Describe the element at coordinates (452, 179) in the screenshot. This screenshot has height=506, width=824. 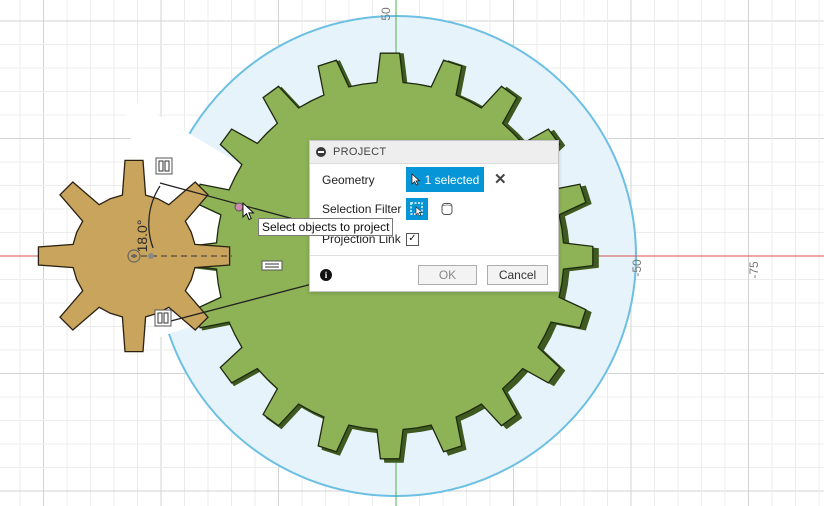
I see `geometry-selection-count: 1 selected` at that location.